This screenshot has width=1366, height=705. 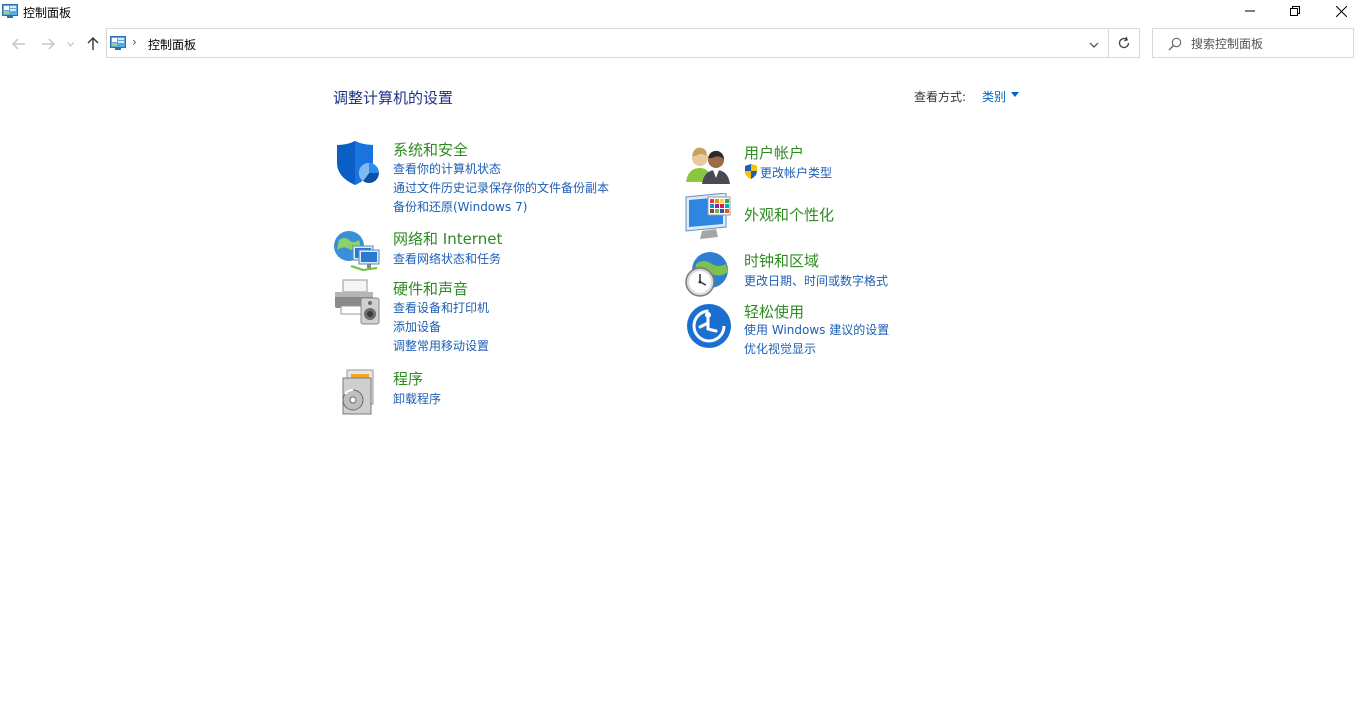 I want to click on forward-button, so click(x=48, y=44).